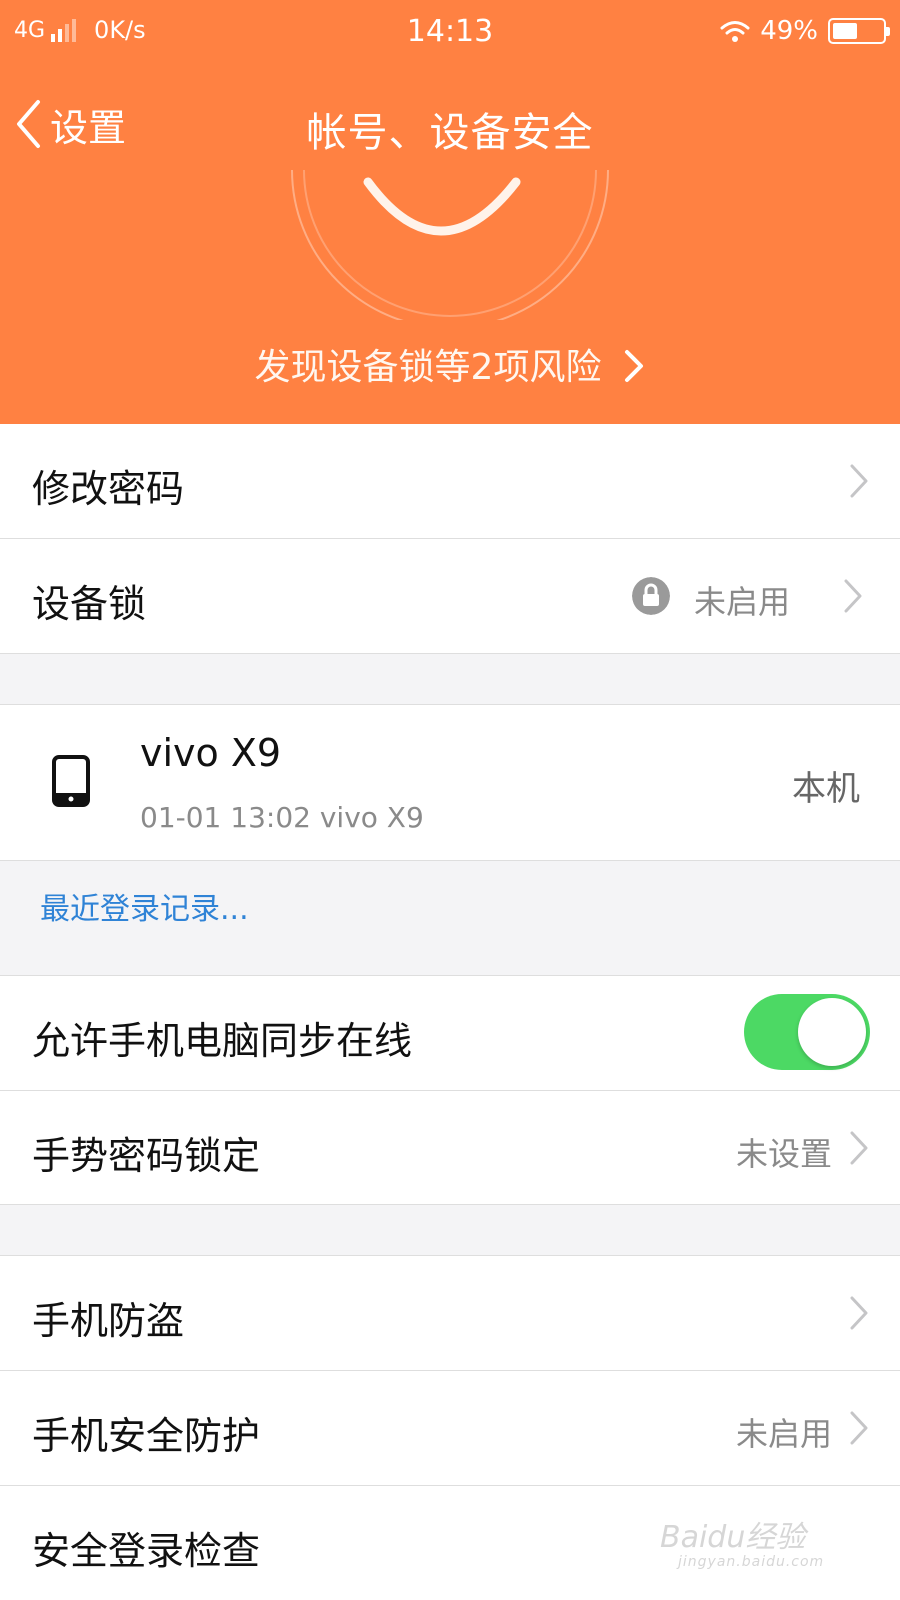  What do you see at coordinates (450, 133) in the screenshot?
I see `page-title: 帐号、设备安全` at bounding box center [450, 133].